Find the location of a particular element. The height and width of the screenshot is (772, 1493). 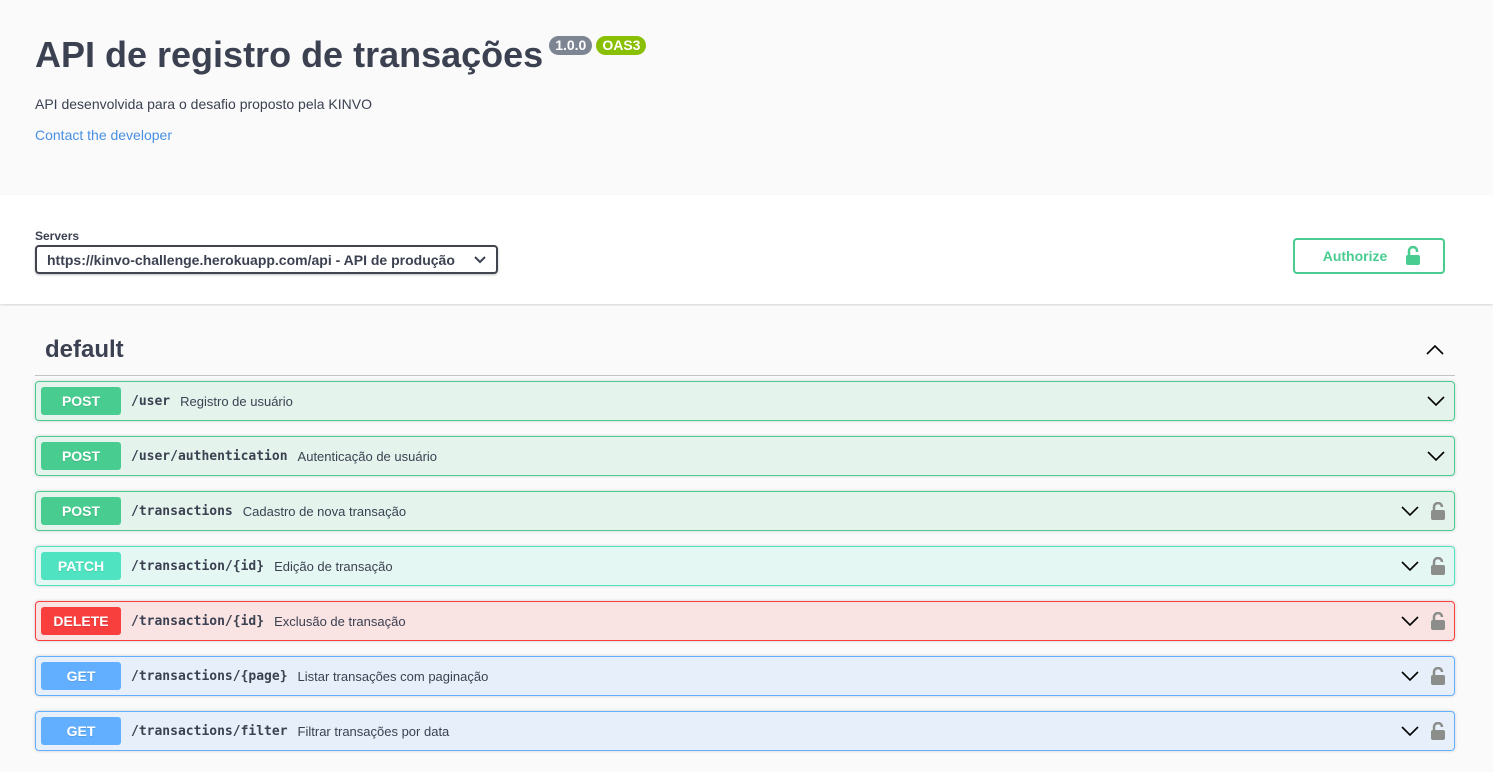

unlock-icon is located at coordinates (1413, 255).